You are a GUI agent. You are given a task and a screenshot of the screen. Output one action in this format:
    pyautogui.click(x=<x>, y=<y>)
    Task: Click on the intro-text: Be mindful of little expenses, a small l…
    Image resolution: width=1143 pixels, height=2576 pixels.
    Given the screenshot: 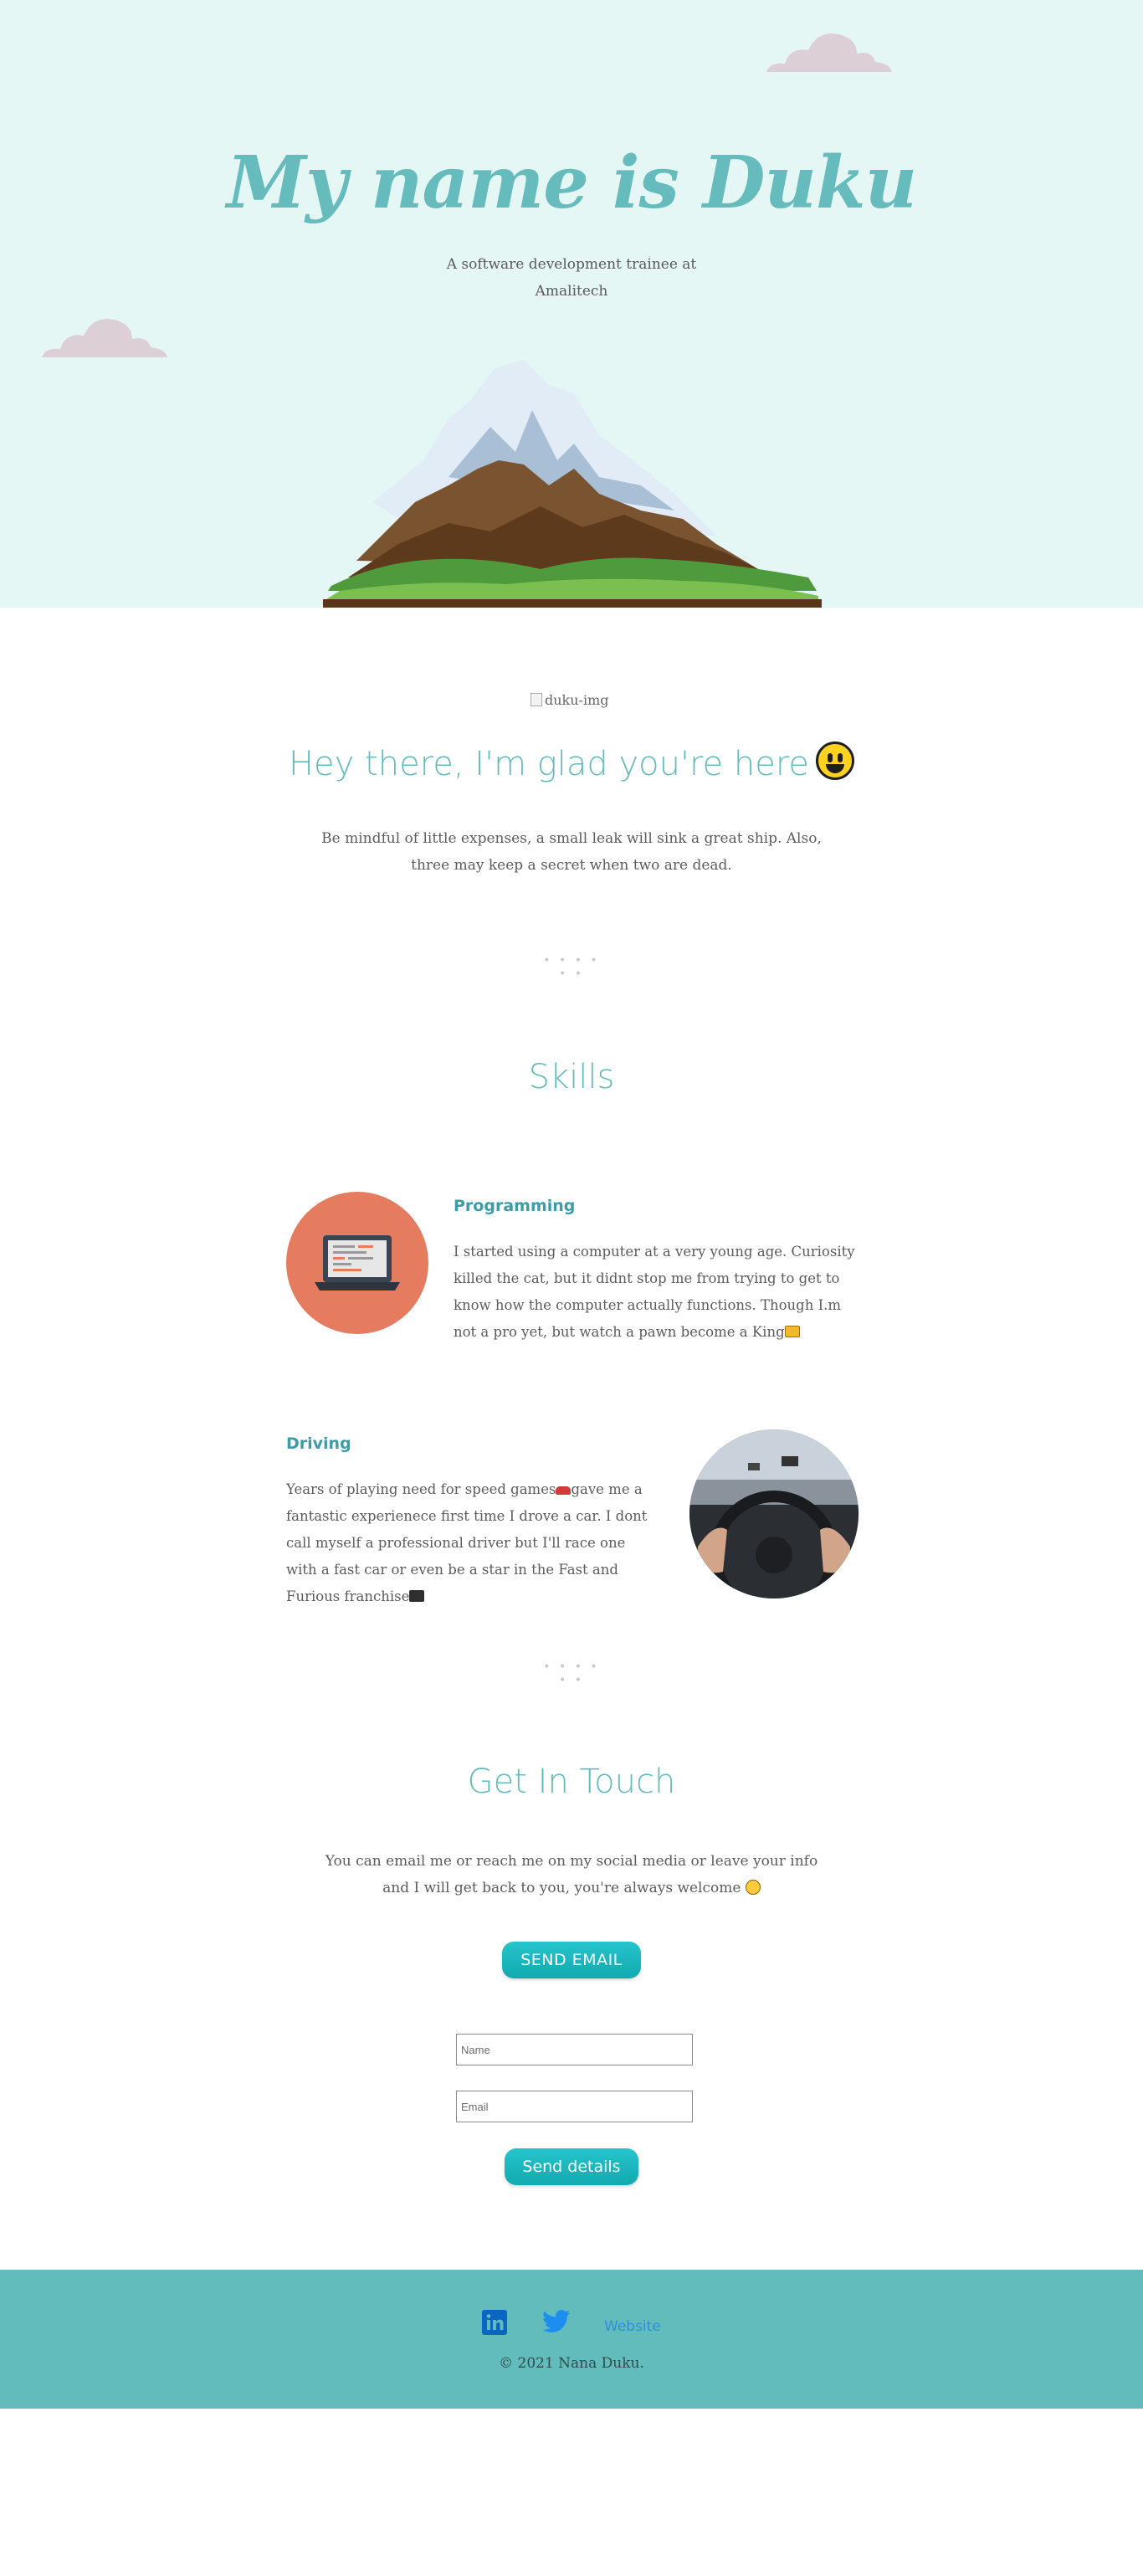 What is the action you would take?
    pyautogui.click(x=571, y=852)
    